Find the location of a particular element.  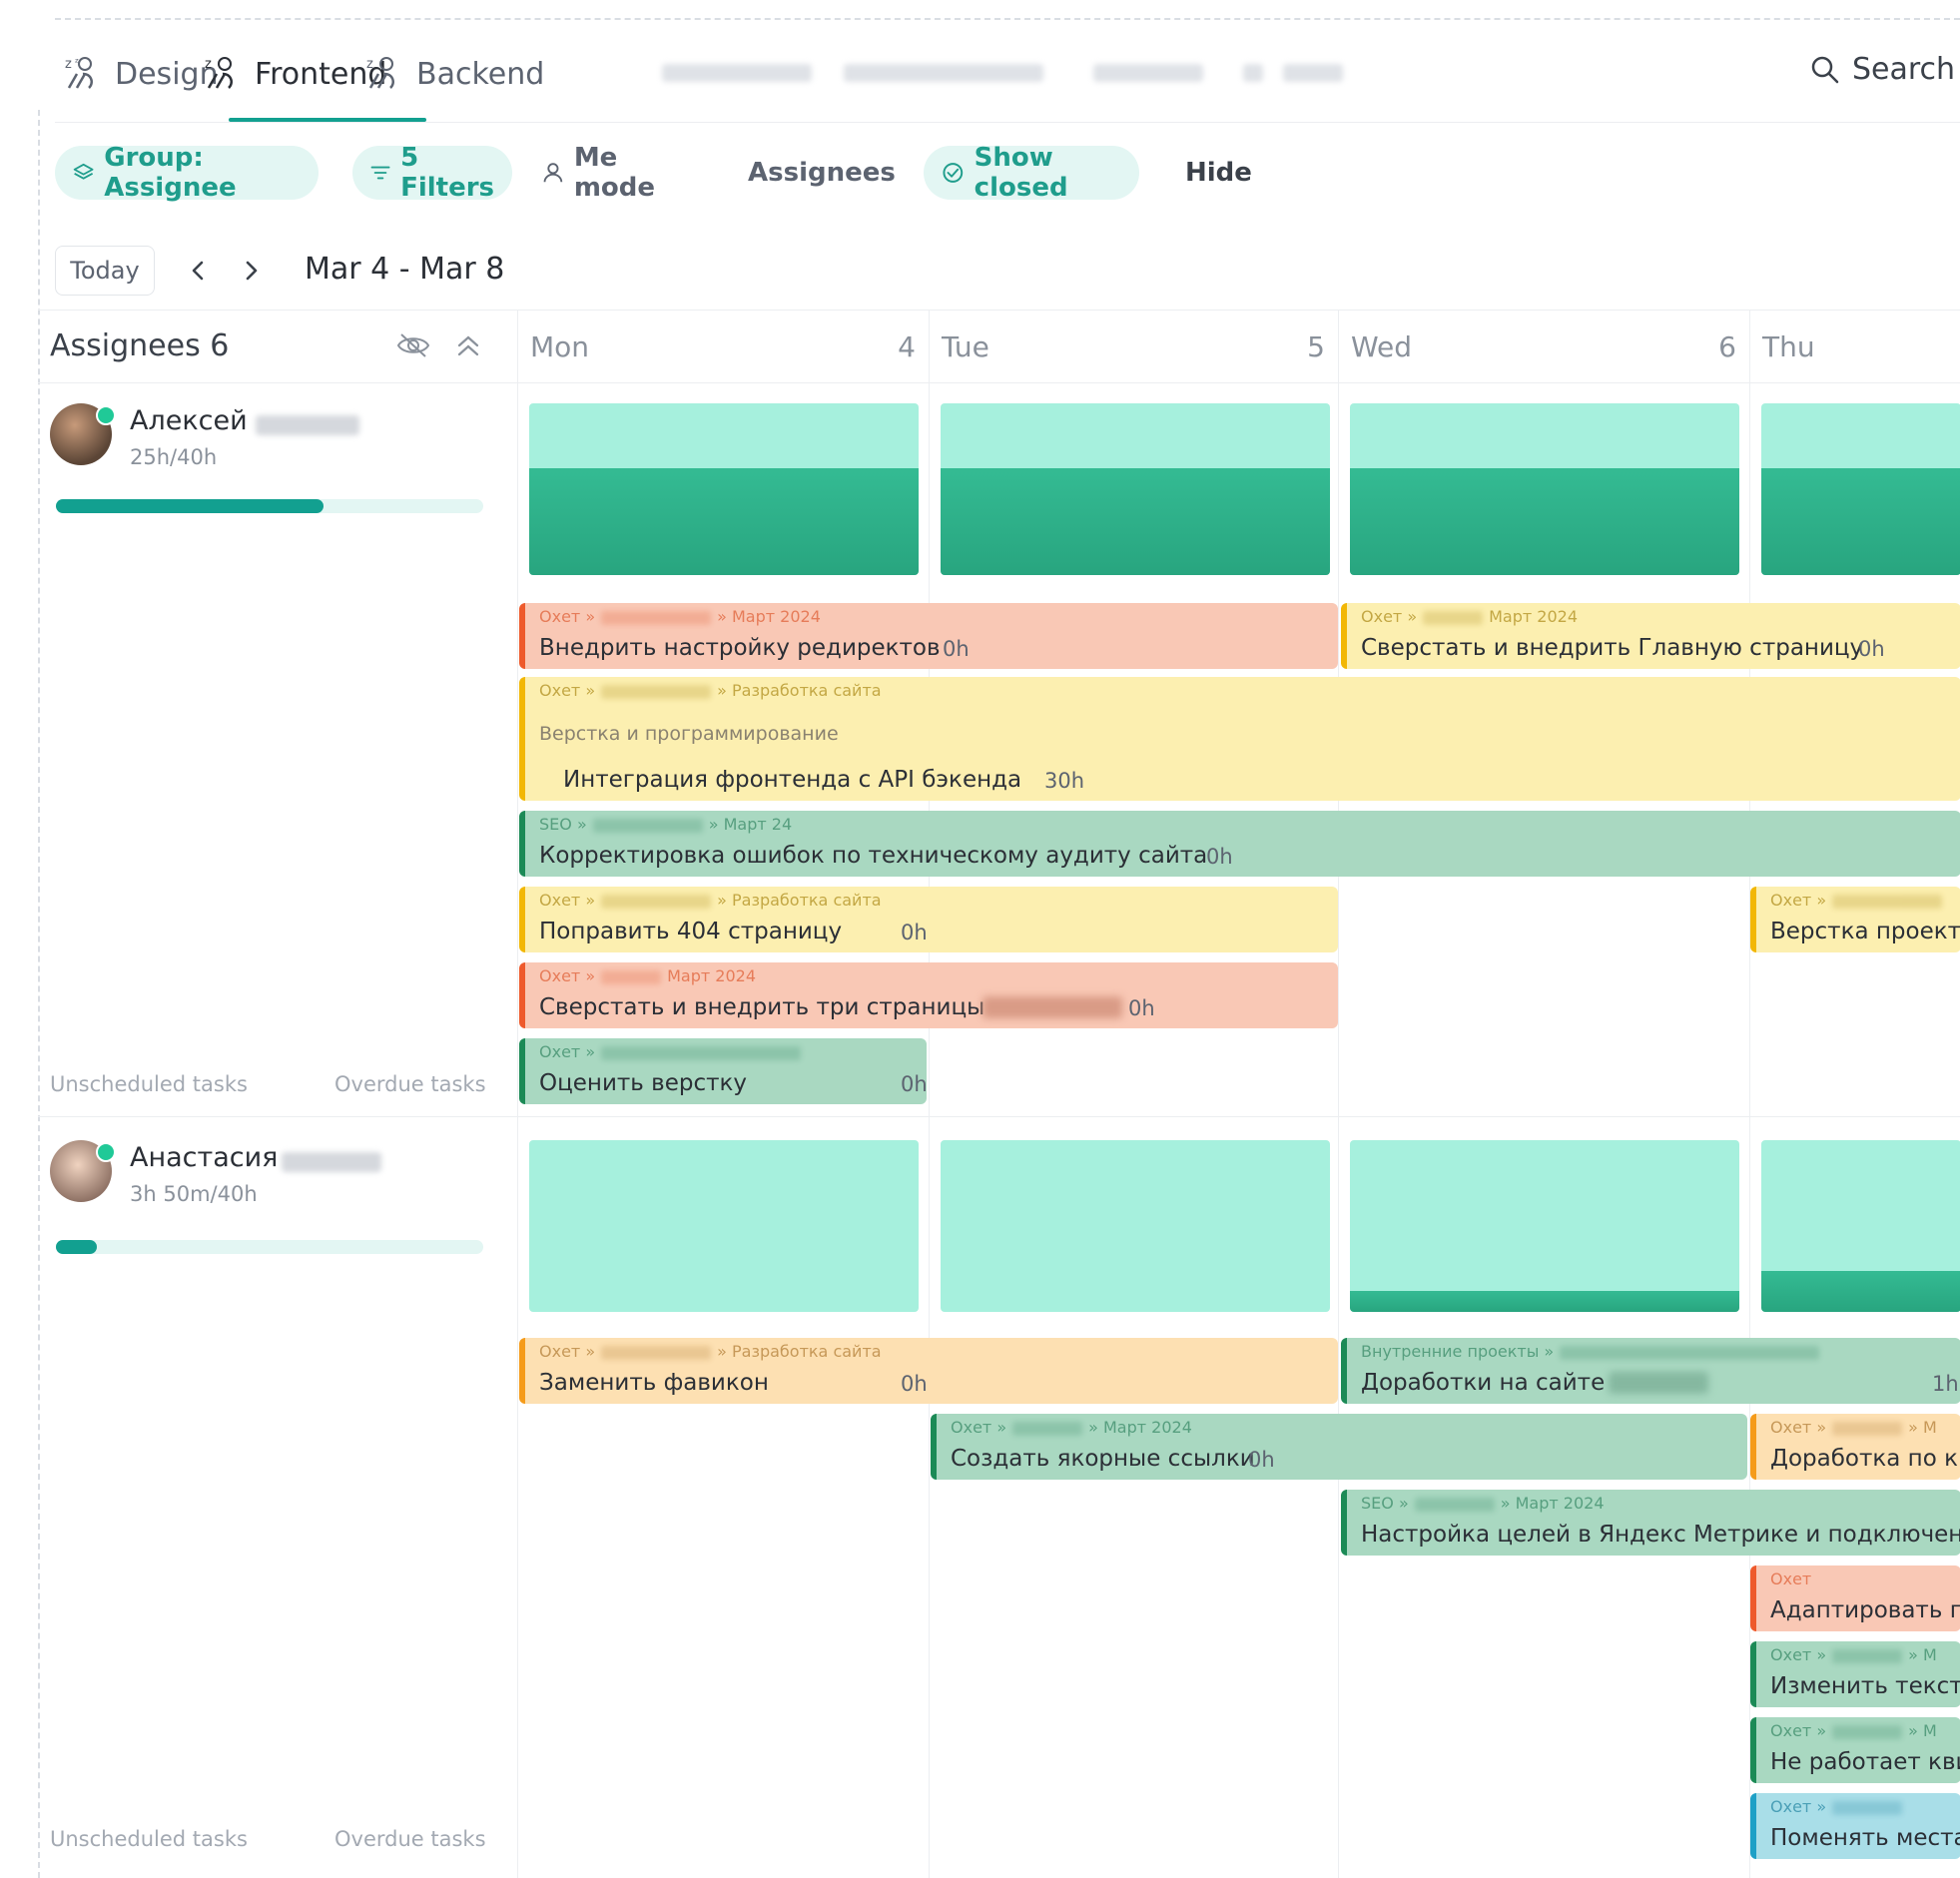

assignee-row-header: Анастасия 3h 50m/40h is located at coordinates (269, 1200).